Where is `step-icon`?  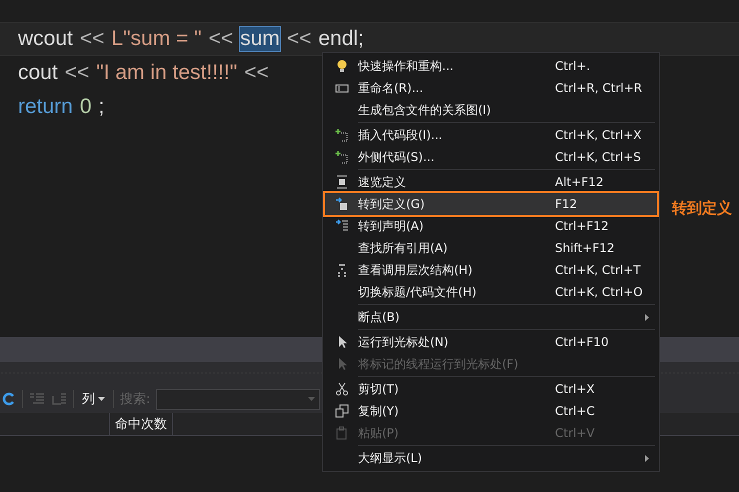 step-icon is located at coordinates (9, 399).